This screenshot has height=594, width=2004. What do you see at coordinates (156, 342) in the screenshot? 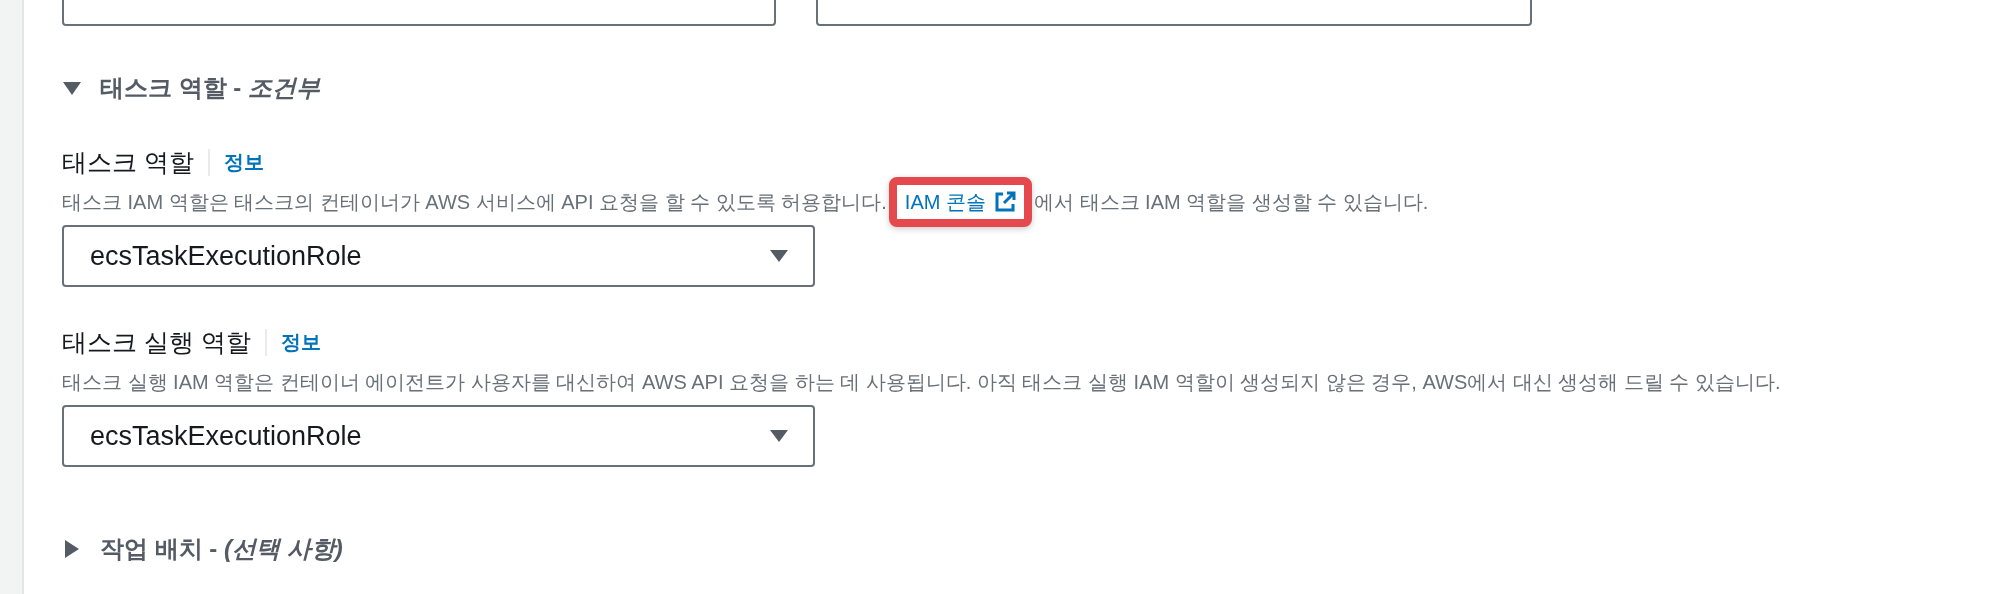
I see `field-label: 태스크 실행 역할` at bounding box center [156, 342].